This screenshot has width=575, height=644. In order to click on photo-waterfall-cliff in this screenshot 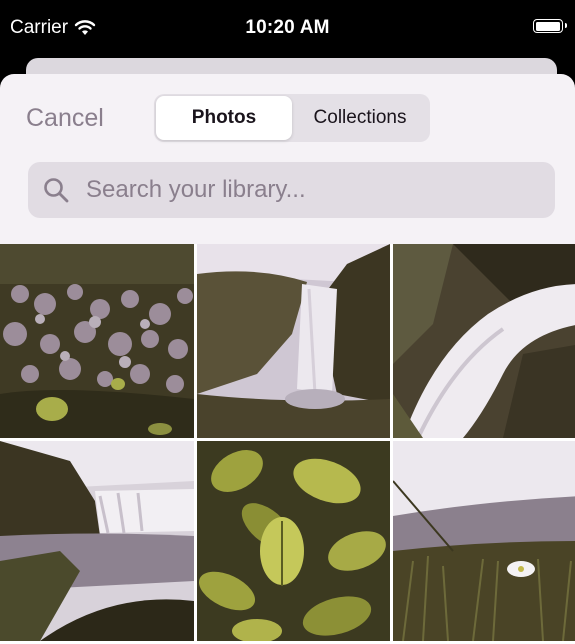, I will do `click(293, 341)`.